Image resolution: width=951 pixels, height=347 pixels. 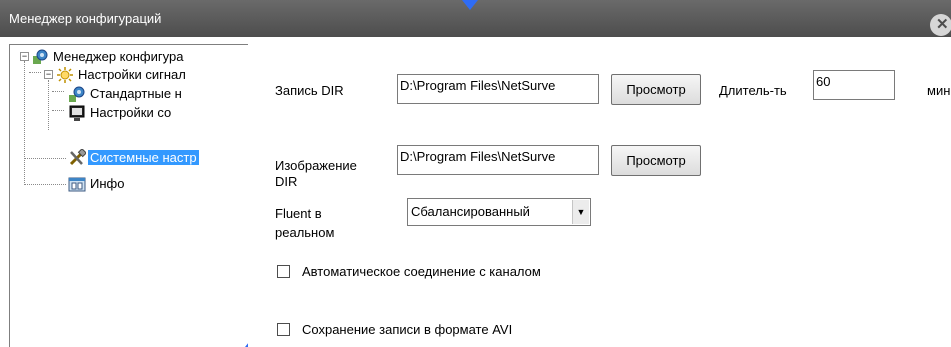 I want to click on tree-item-monitor-settings: Настройки со, so click(x=129, y=113).